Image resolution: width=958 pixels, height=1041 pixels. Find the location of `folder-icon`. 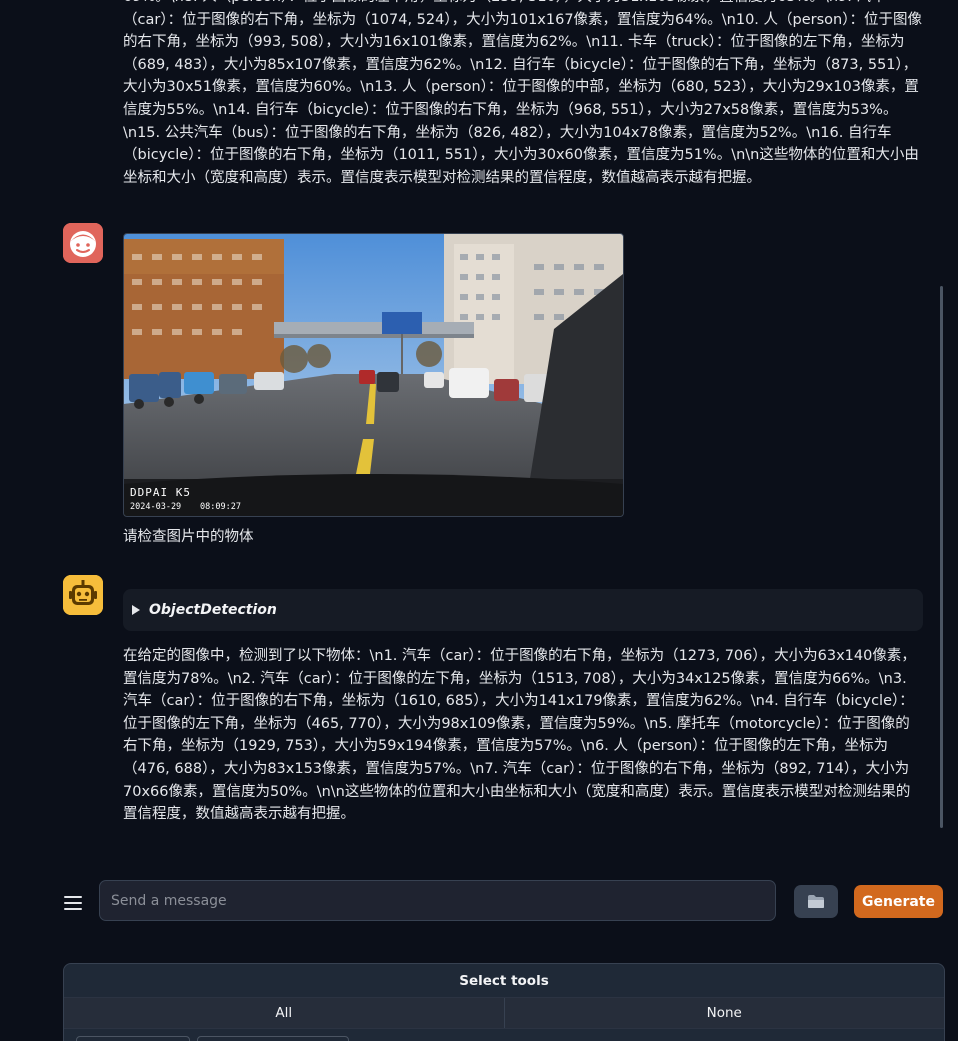

folder-icon is located at coordinates (816, 901).